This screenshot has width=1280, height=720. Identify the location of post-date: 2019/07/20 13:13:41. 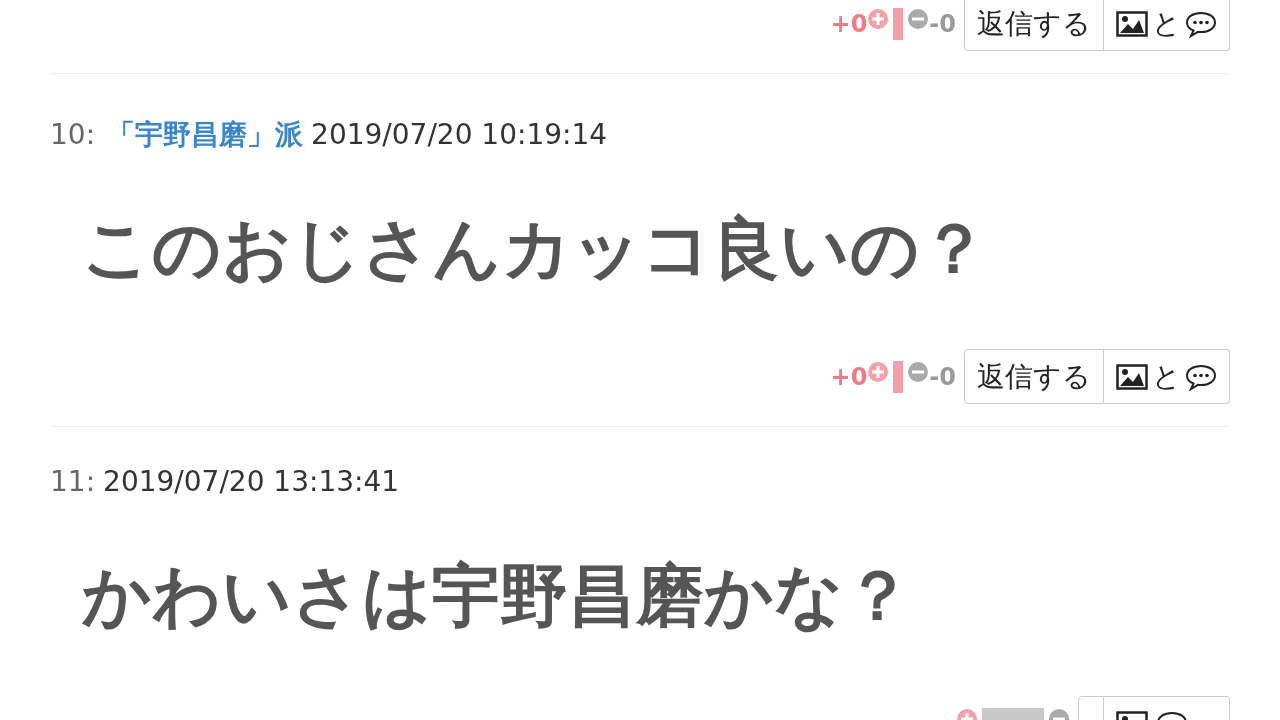
(251, 482).